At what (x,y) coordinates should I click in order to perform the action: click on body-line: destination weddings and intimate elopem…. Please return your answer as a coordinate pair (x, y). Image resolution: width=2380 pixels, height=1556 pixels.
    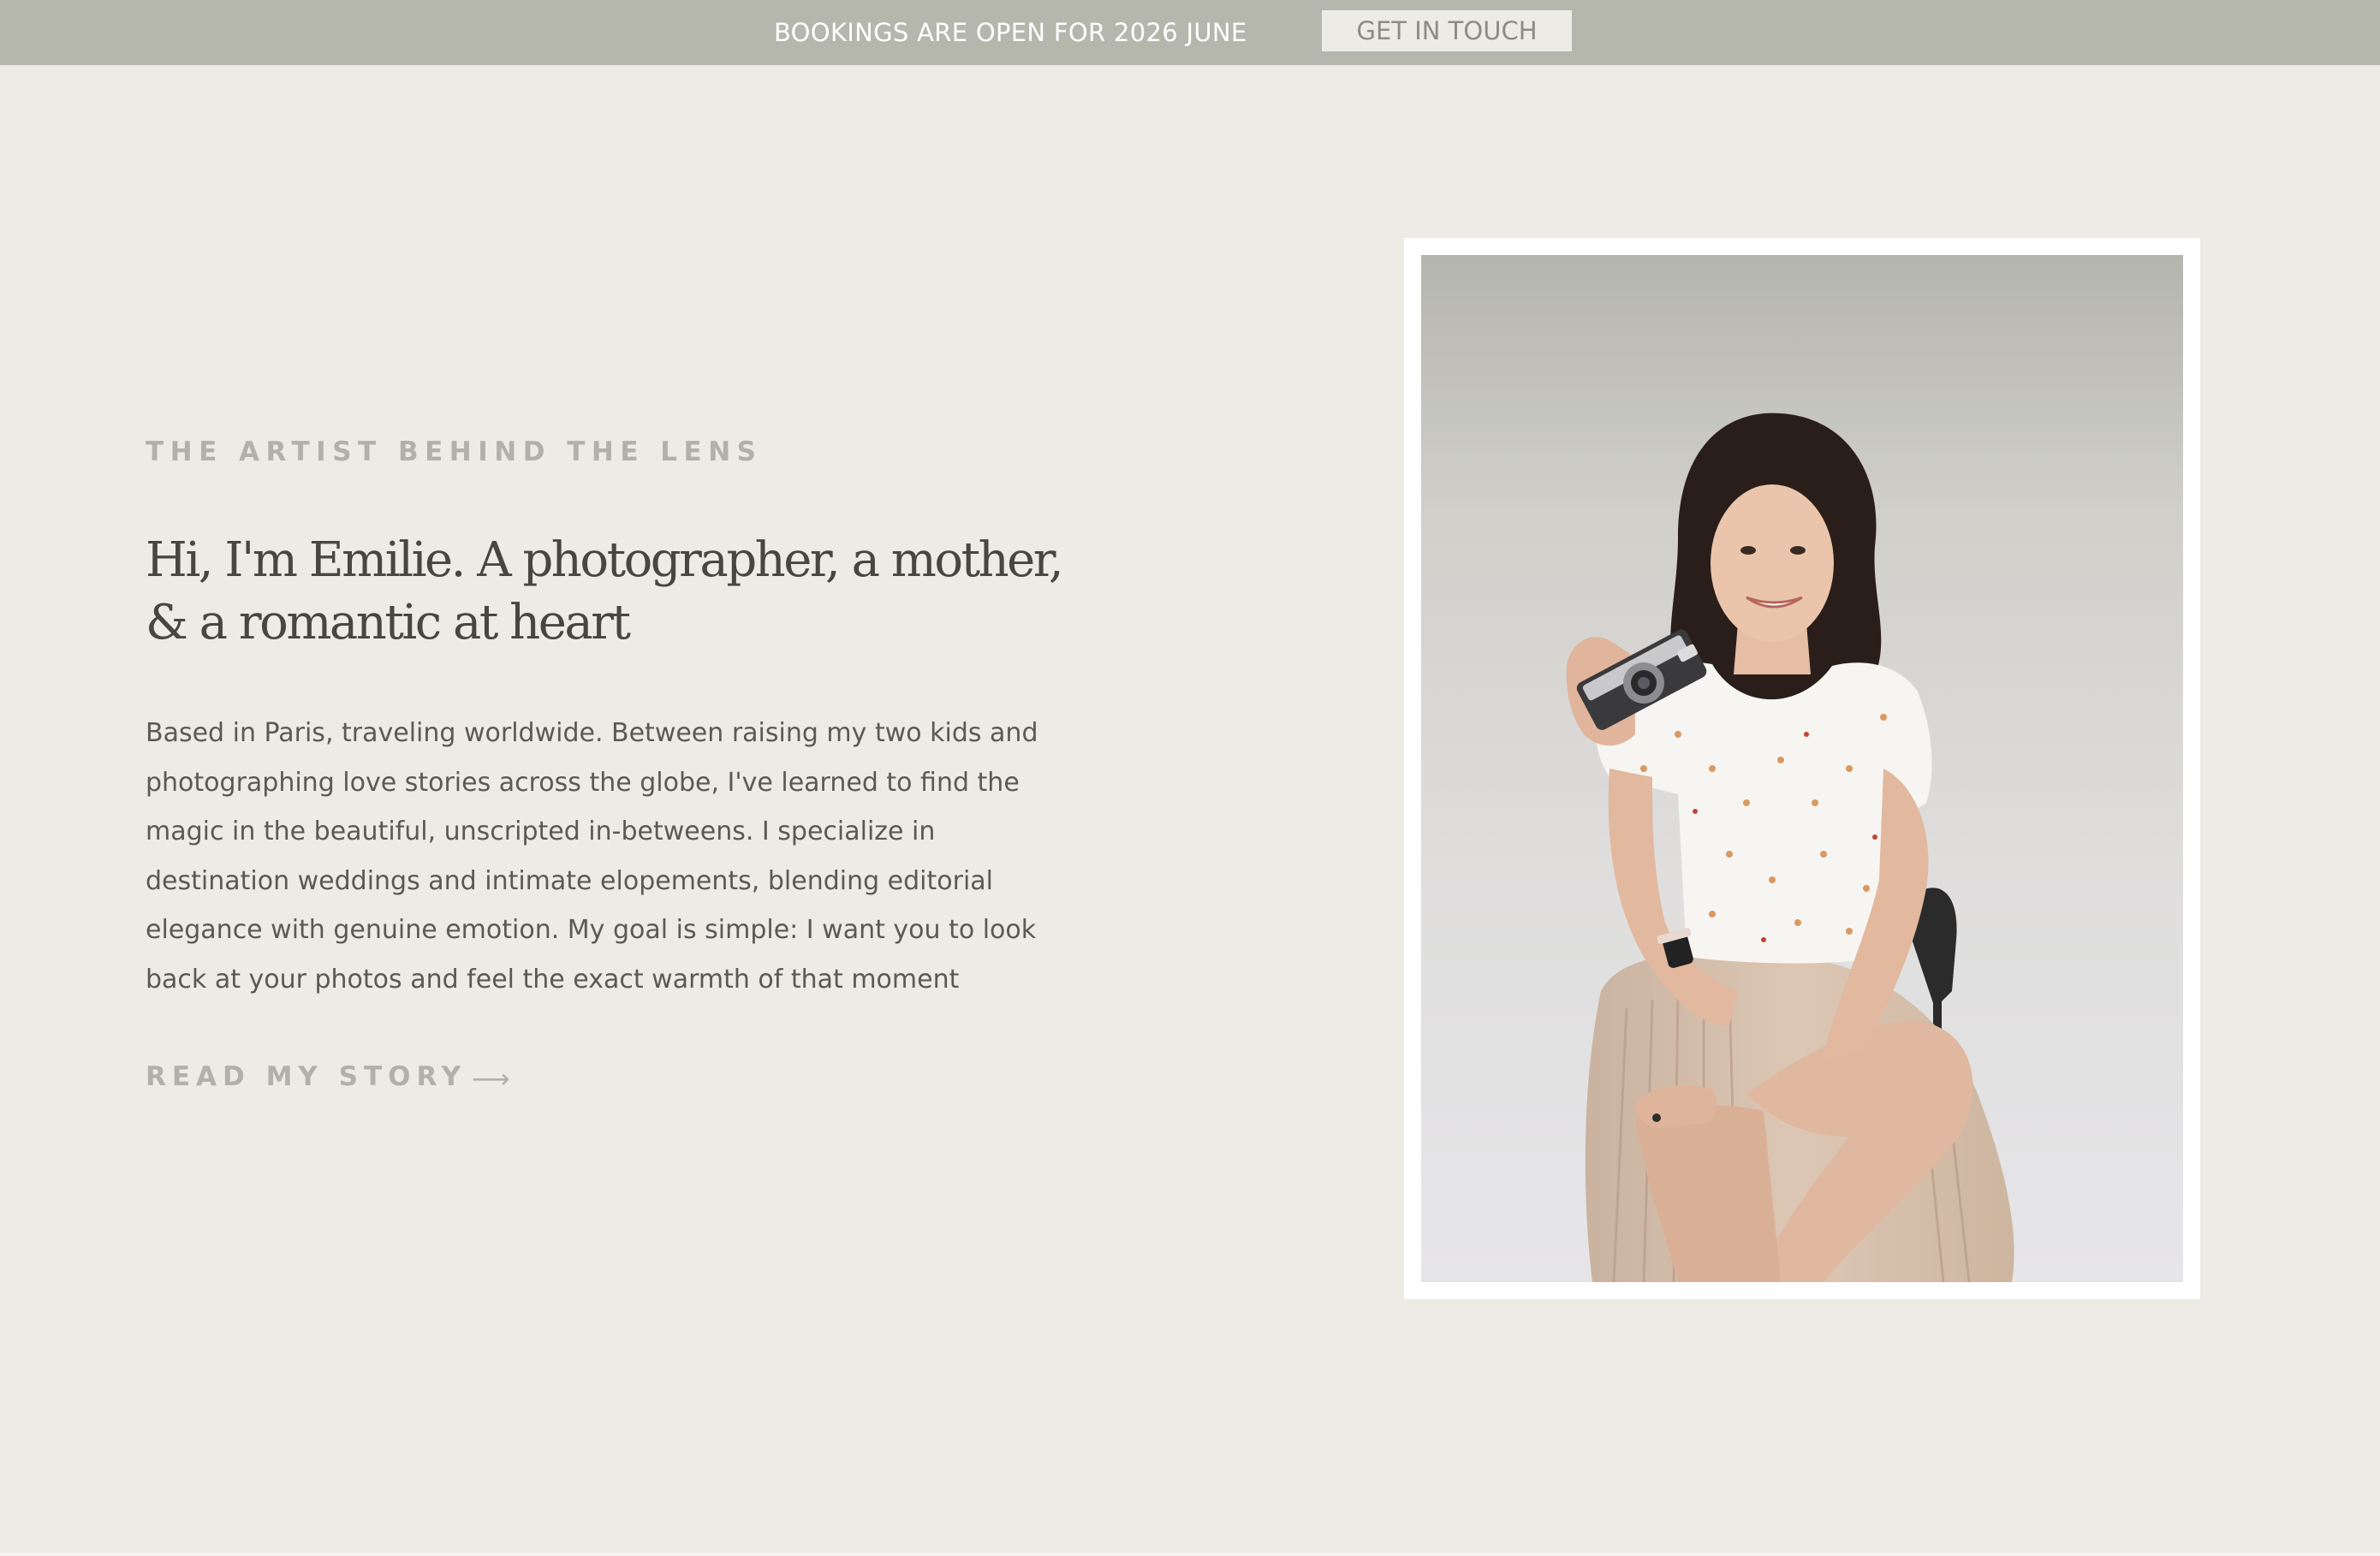
    Looking at the image, I should click on (570, 880).